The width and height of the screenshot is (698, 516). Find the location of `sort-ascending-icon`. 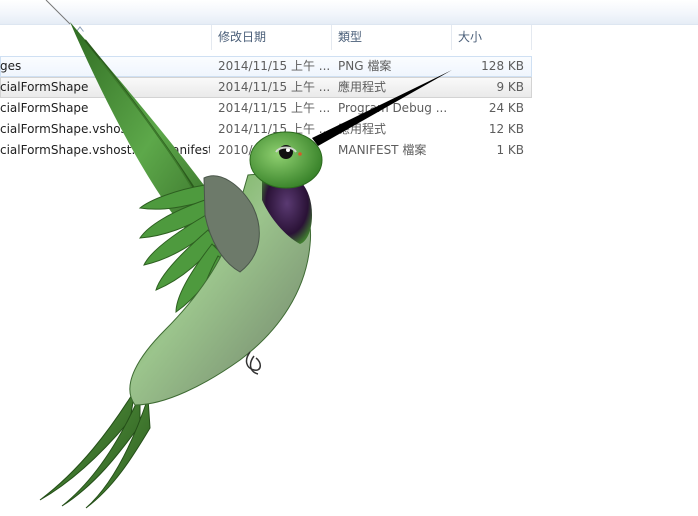

sort-ascending-icon is located at coordinates (80, 29).